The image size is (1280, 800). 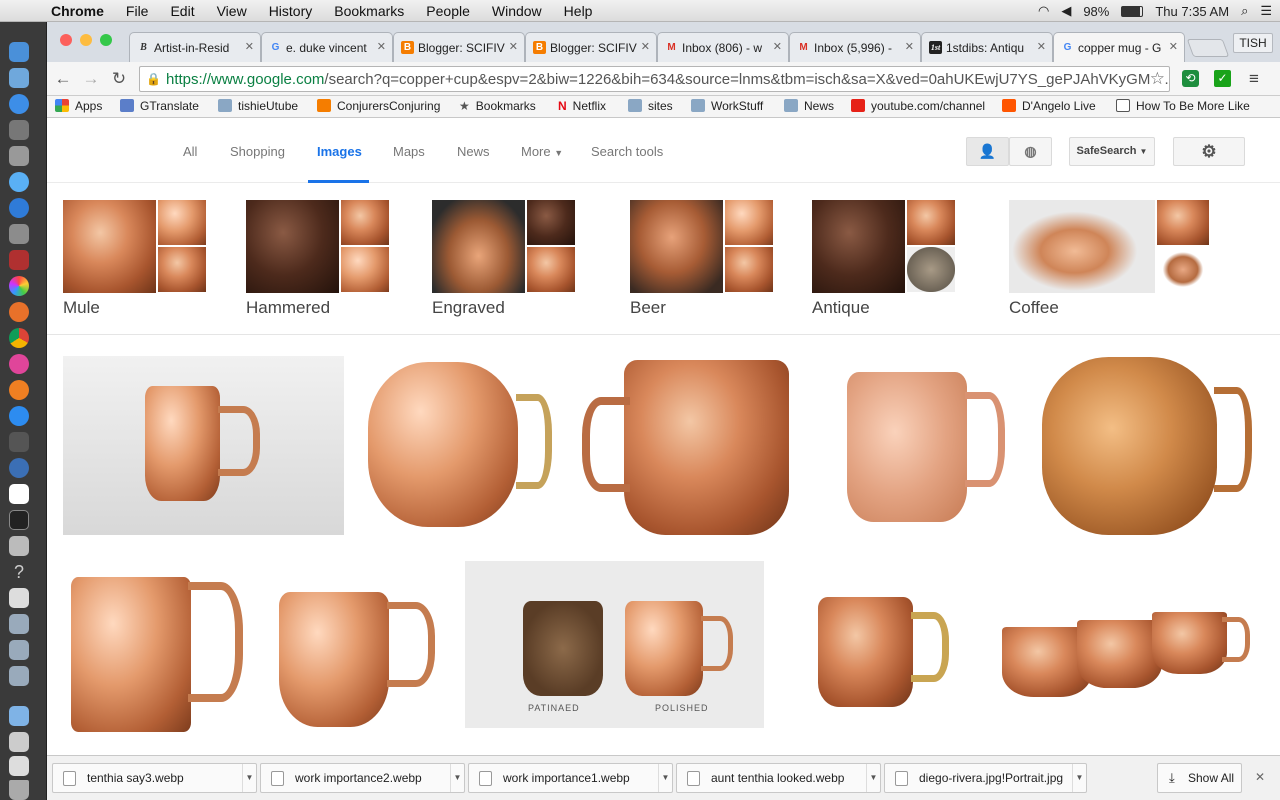 What do you see at coordinates (154, 778) in the screenshot?
I see `download-item: tenthia say3.webp ▼` at bounding box center [154, 778].